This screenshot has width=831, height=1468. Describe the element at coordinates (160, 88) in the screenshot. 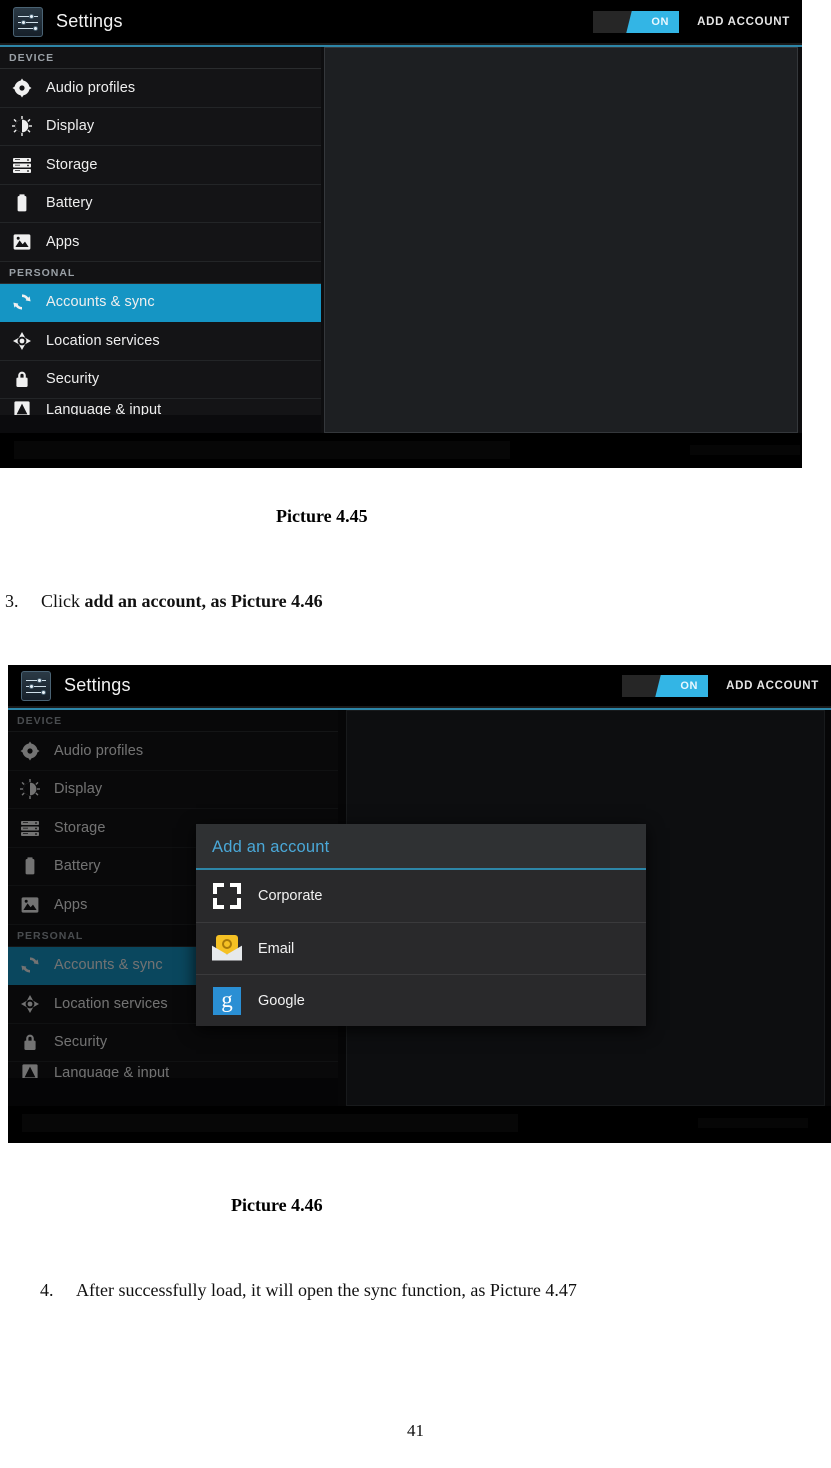

I see `sidebar-item-audio-profiles: Audio profiles` at that location.